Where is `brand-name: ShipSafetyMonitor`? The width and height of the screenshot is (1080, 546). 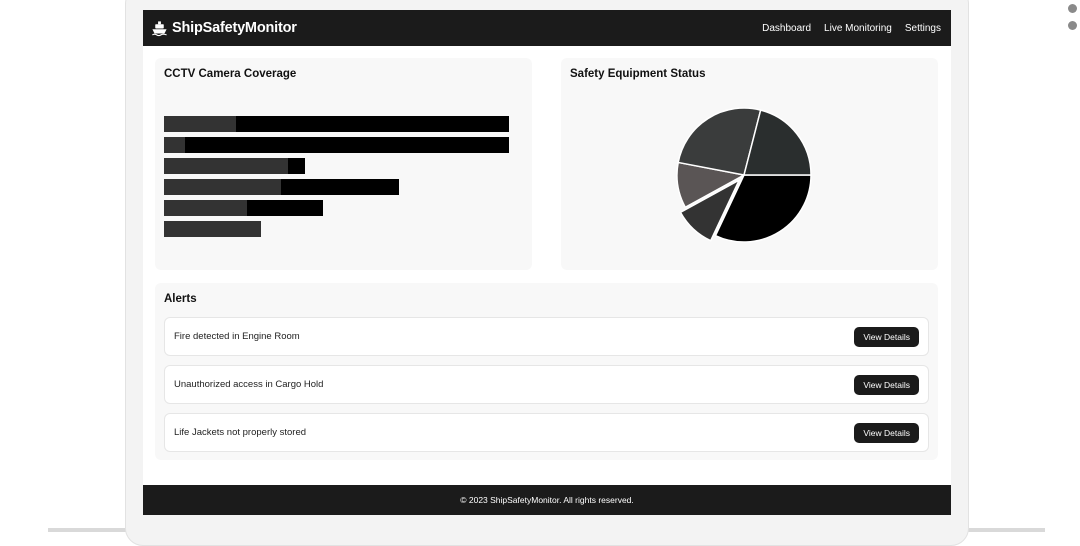 brand-name: ShipSafetyMonitor is located at coordinates (234, 28).